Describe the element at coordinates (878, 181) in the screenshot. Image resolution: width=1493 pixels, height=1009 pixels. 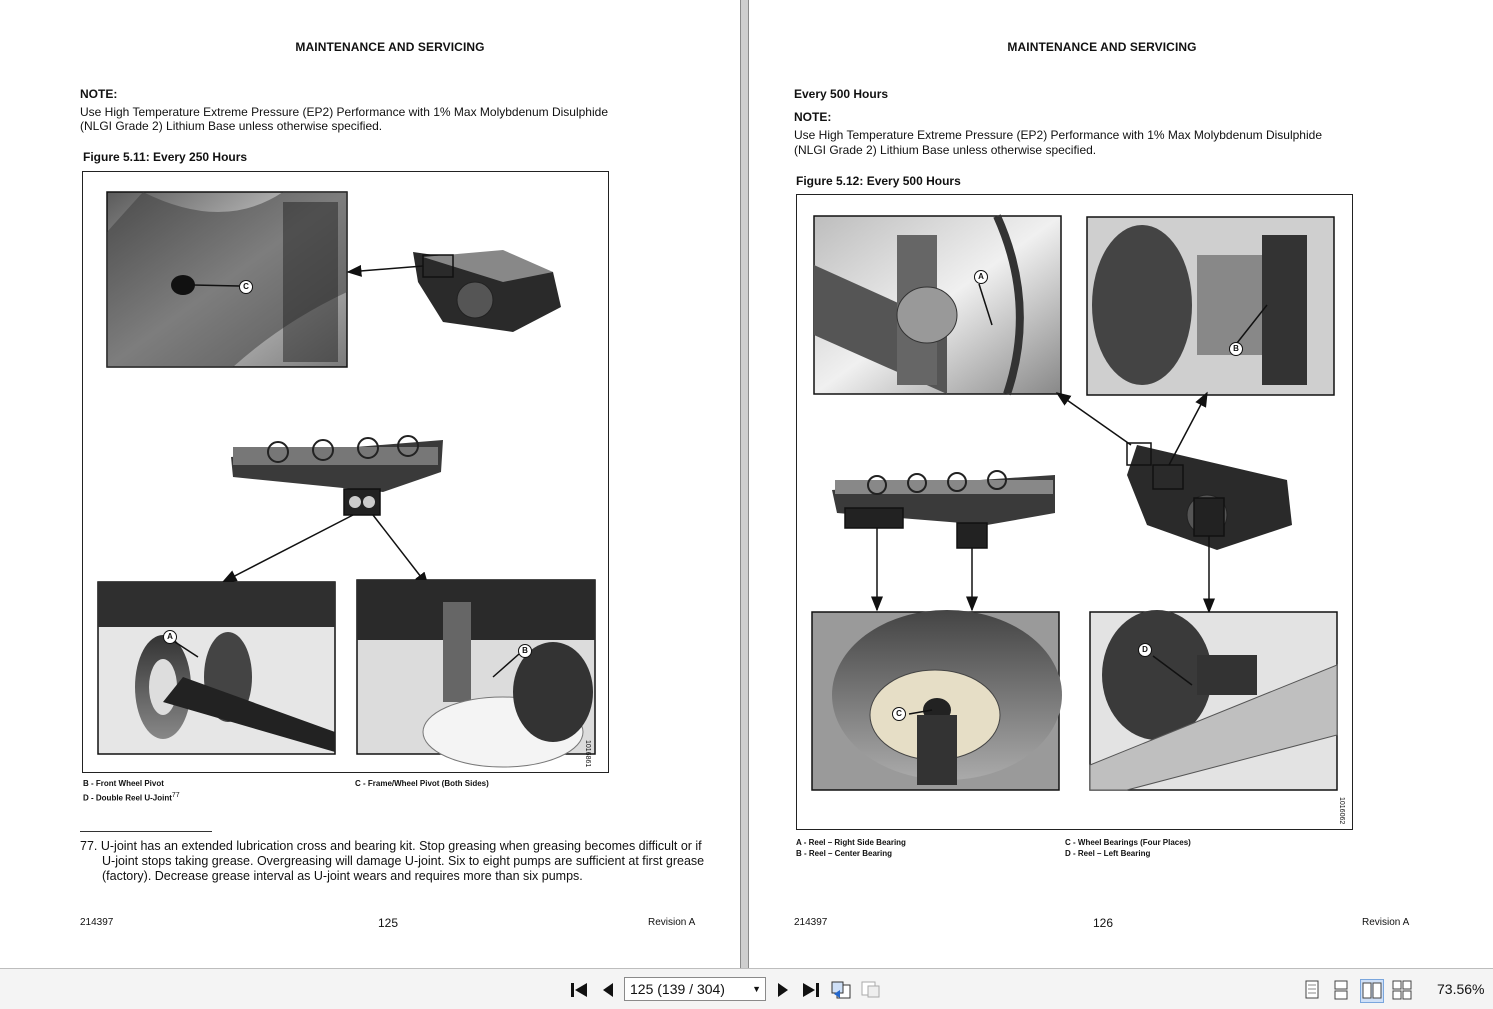
I see `figure-caption: Figure 5.12: Every 500 Hours` at that location.